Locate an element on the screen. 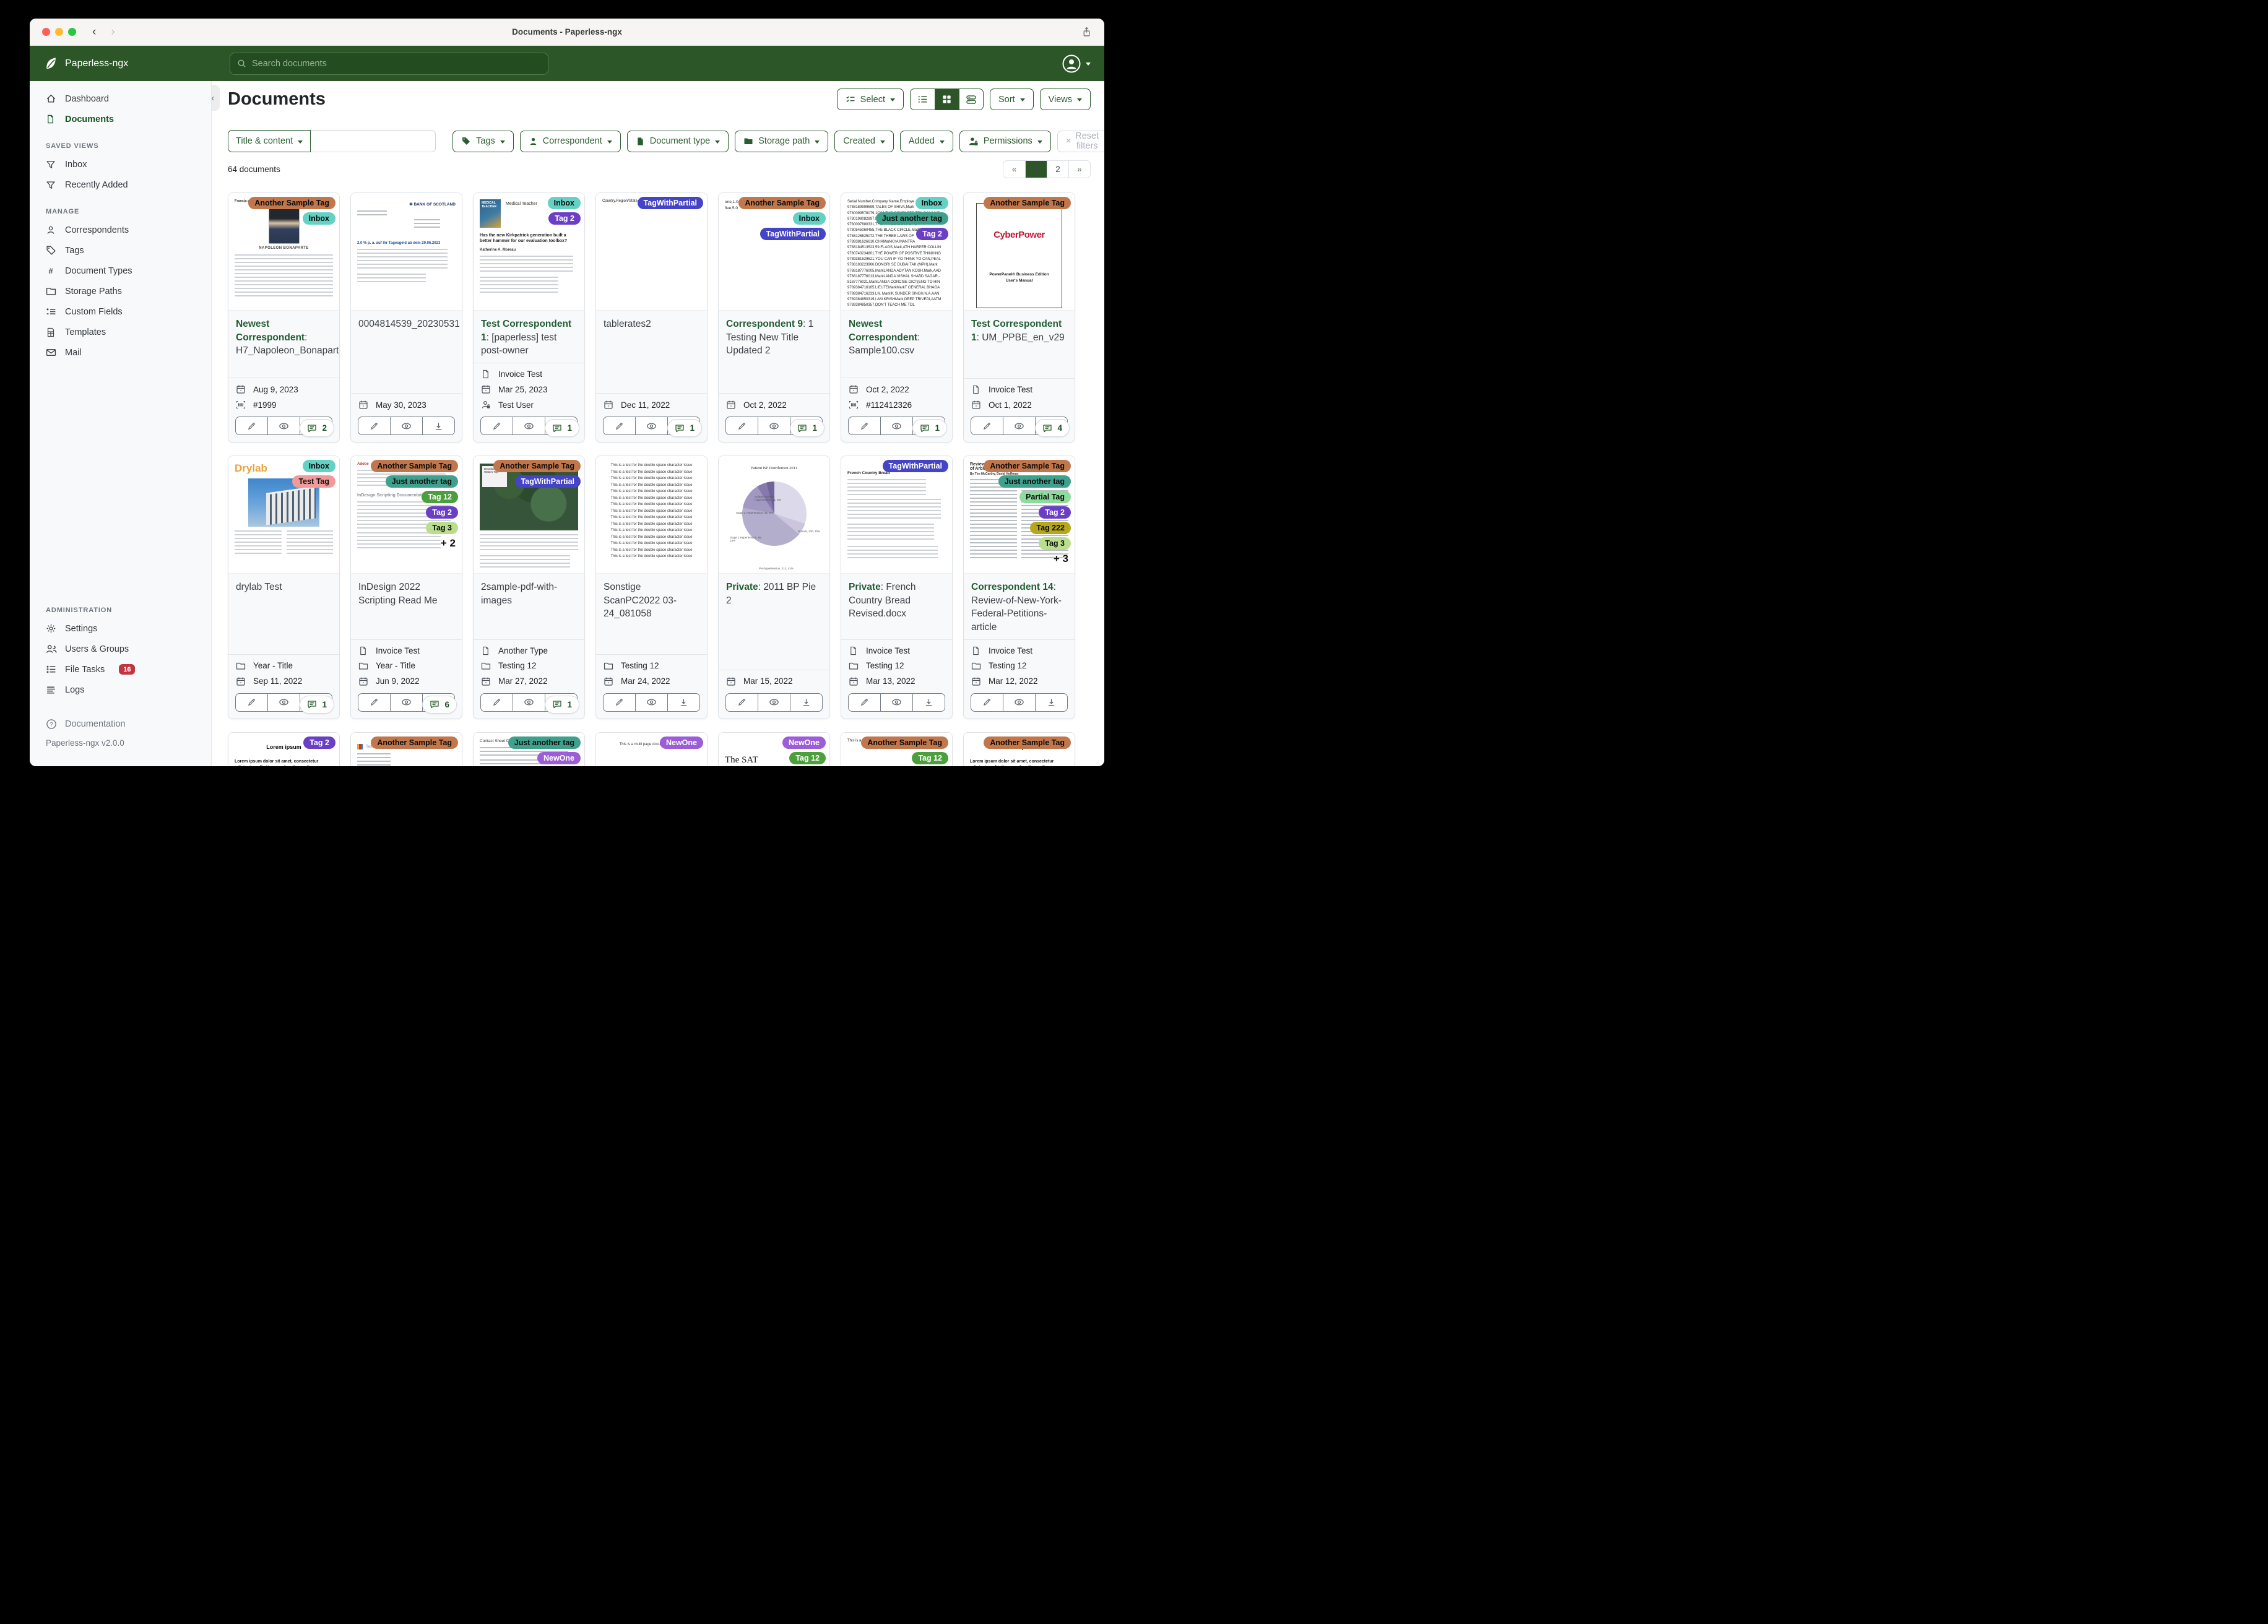 Image resolution: width=2268 pixels, height=1624 pixels. global-search is located at coordinates (389, 63).